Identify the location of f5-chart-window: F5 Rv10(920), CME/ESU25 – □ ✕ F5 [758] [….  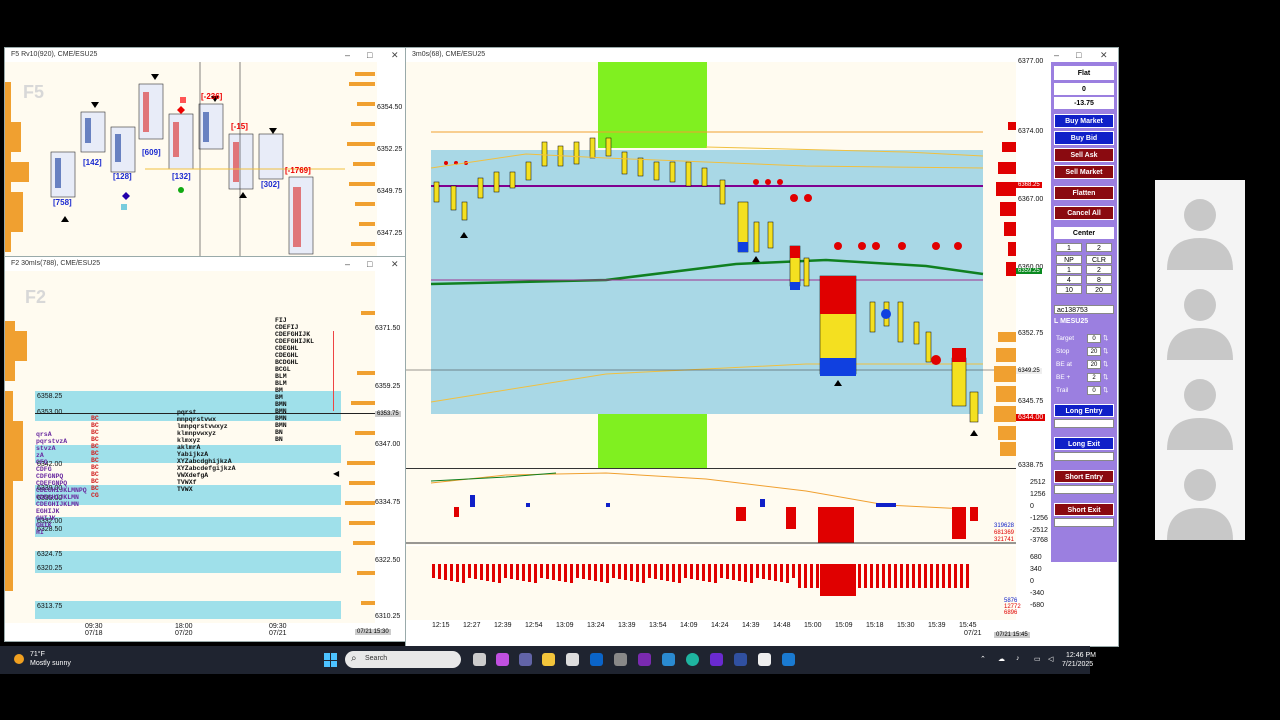
(205, 152).